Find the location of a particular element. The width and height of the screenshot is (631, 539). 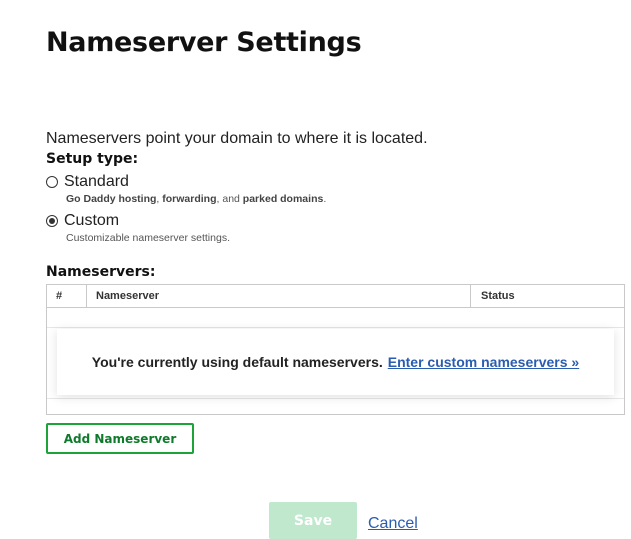

setup-type-label: Setup type: is located at coordinates (92, 159).